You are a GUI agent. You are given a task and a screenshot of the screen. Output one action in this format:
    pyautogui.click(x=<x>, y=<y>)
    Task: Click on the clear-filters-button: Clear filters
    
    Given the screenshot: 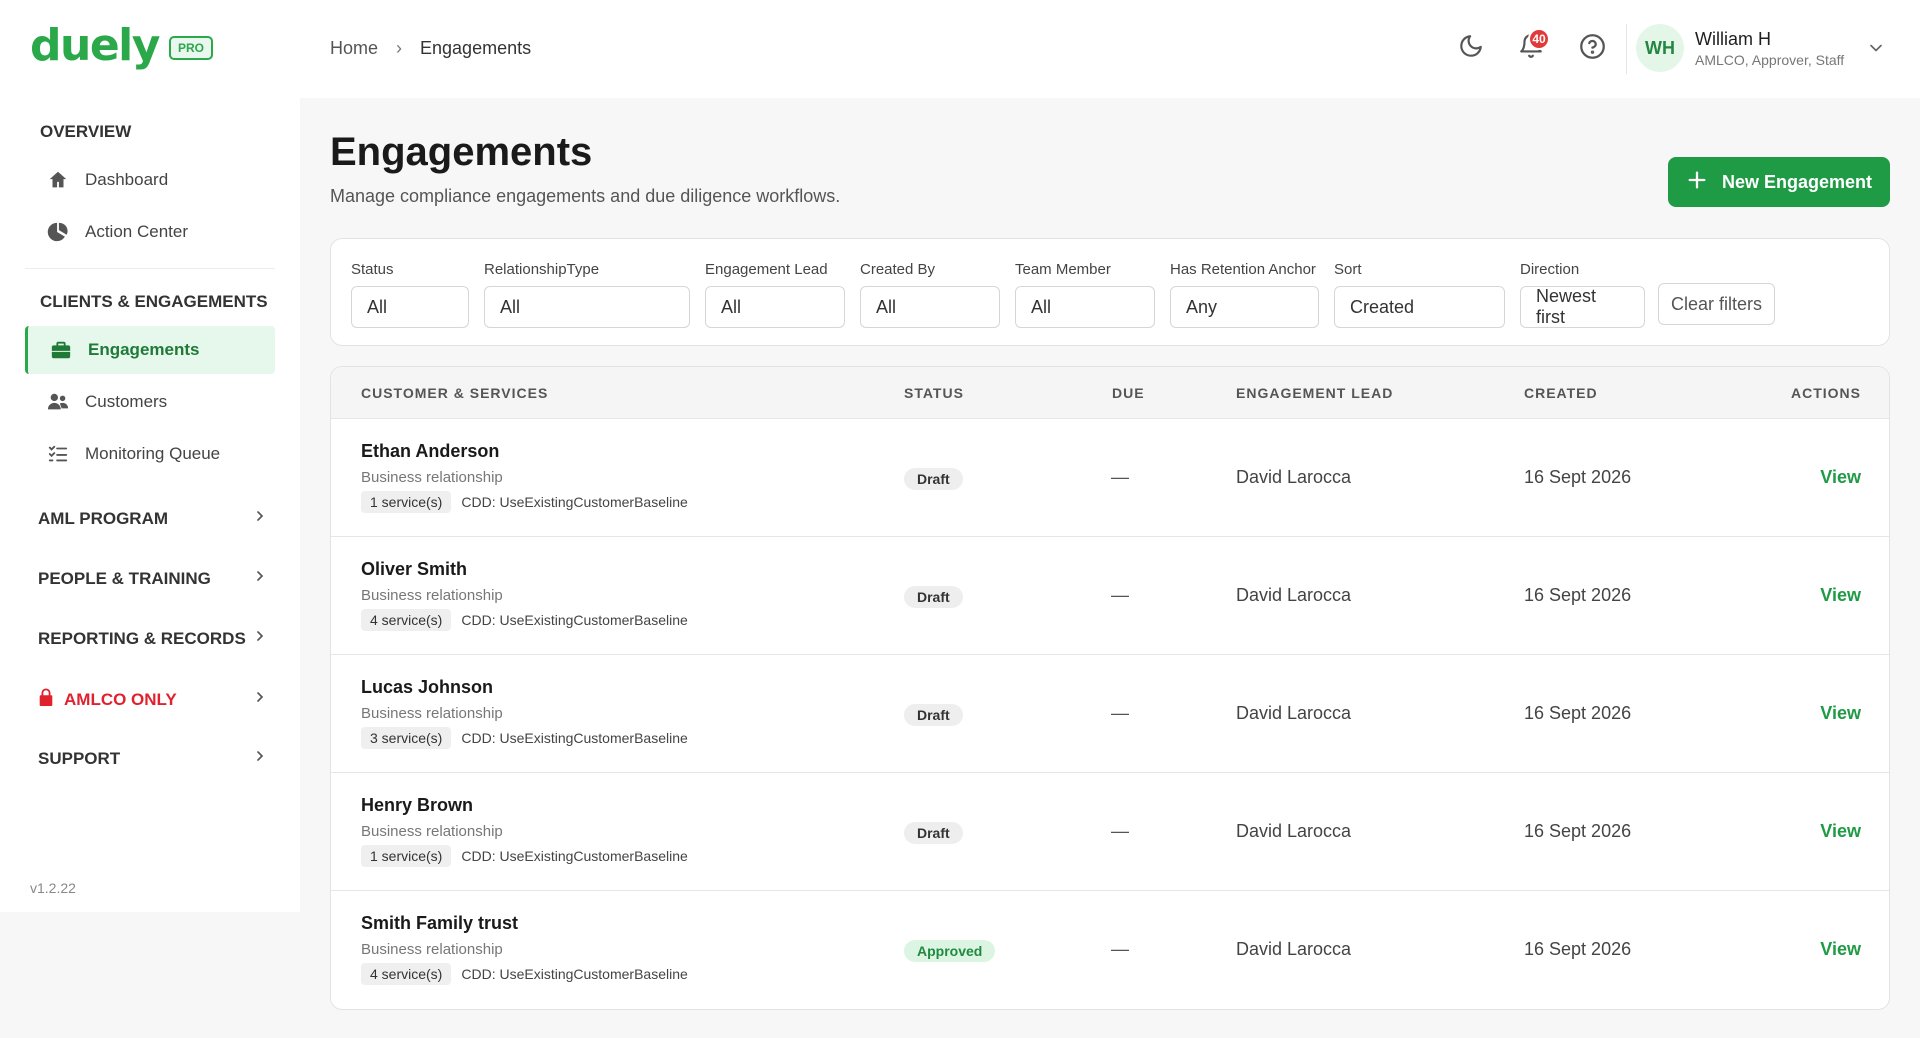 What is the action you would take?
    pyautogui.click(x=1716, y=304)
    